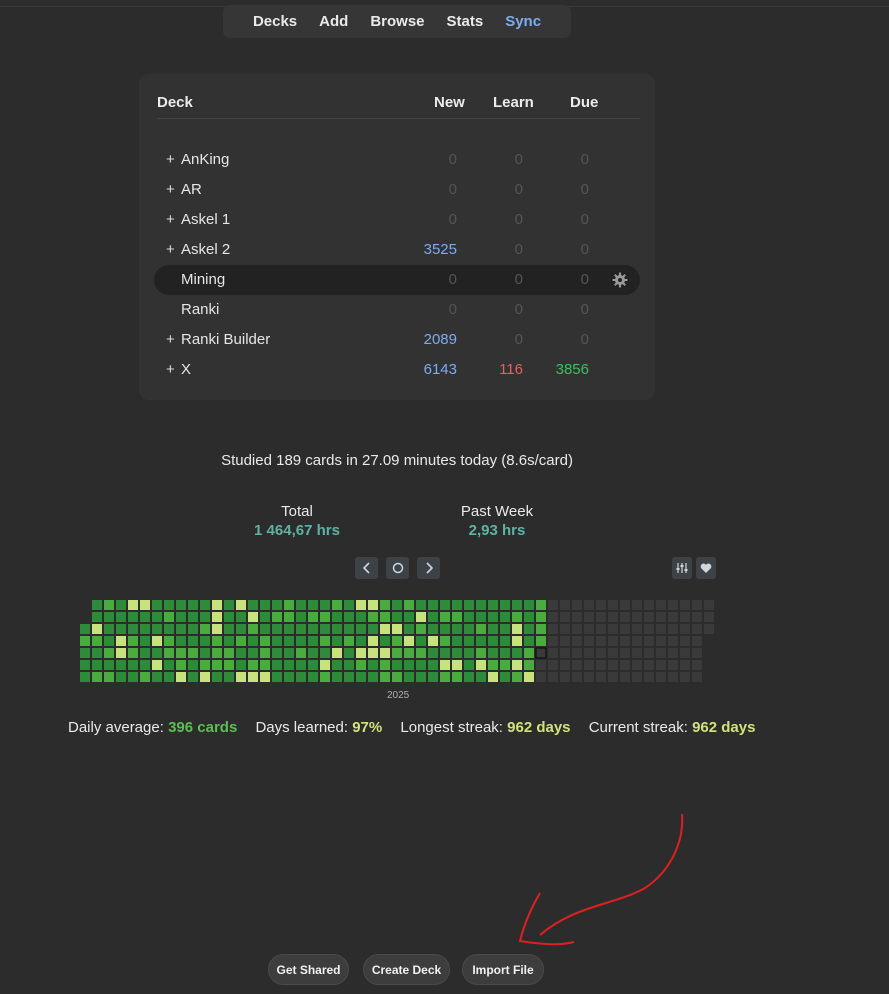  I want to click on toolbar-stats: Stats, so click(465, 21).